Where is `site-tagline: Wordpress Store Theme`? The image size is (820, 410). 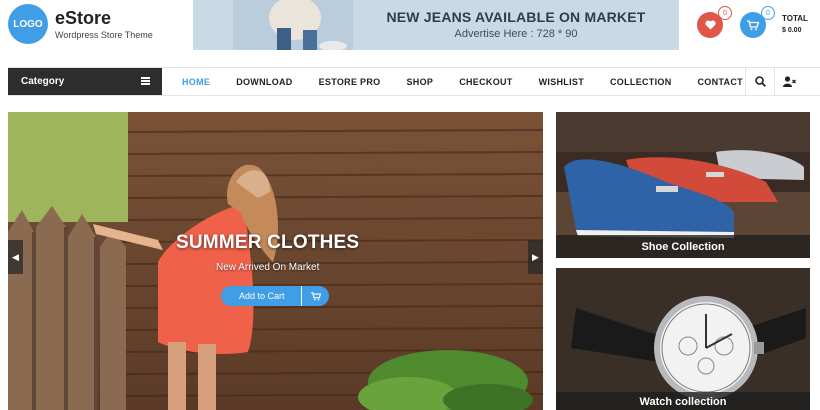
site-tagline: Wordpress Store Theme is located at coordinates (104, 35).